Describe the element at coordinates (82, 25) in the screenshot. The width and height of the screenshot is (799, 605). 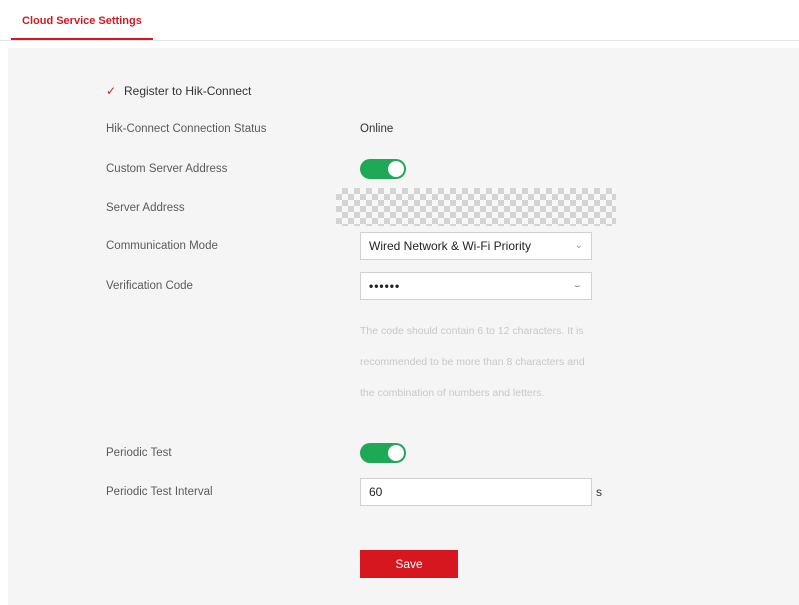
I see `tab-cloud-service-settings: Cloud Service Settings` at that location.